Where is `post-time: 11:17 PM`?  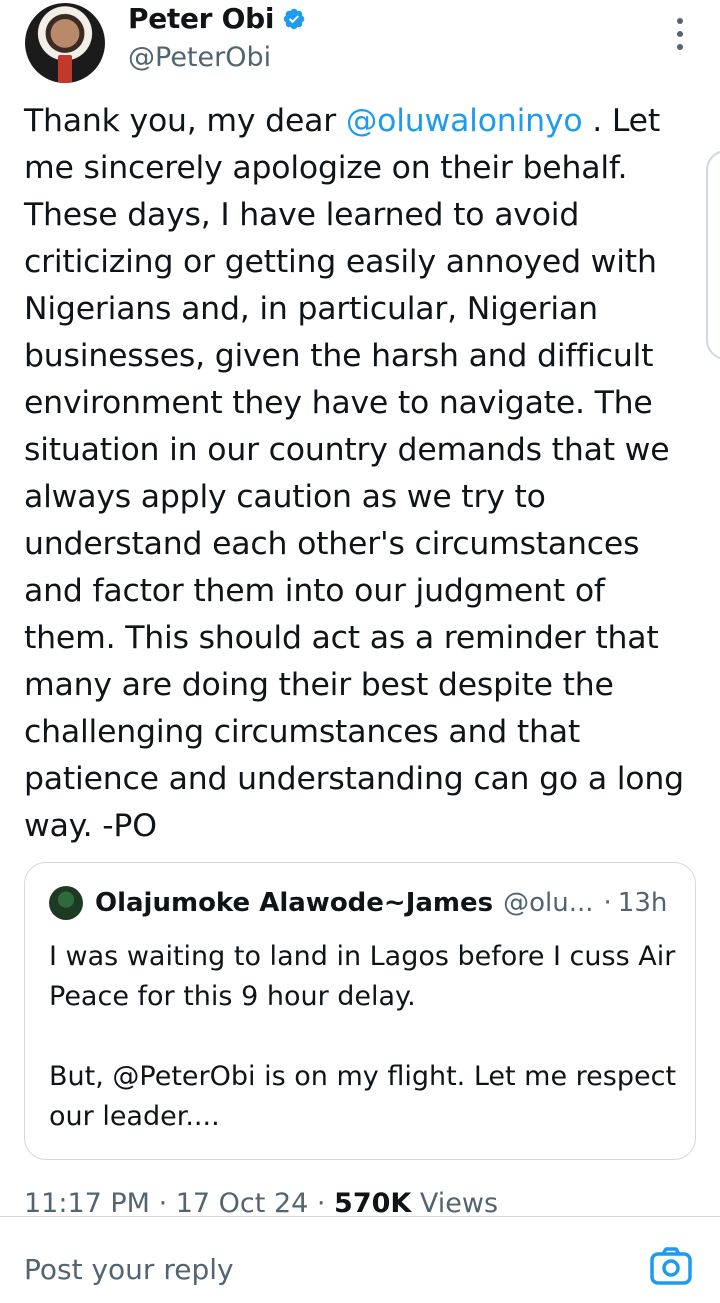 post-time: 11:17 PM is located at coordinates (87, 1203).